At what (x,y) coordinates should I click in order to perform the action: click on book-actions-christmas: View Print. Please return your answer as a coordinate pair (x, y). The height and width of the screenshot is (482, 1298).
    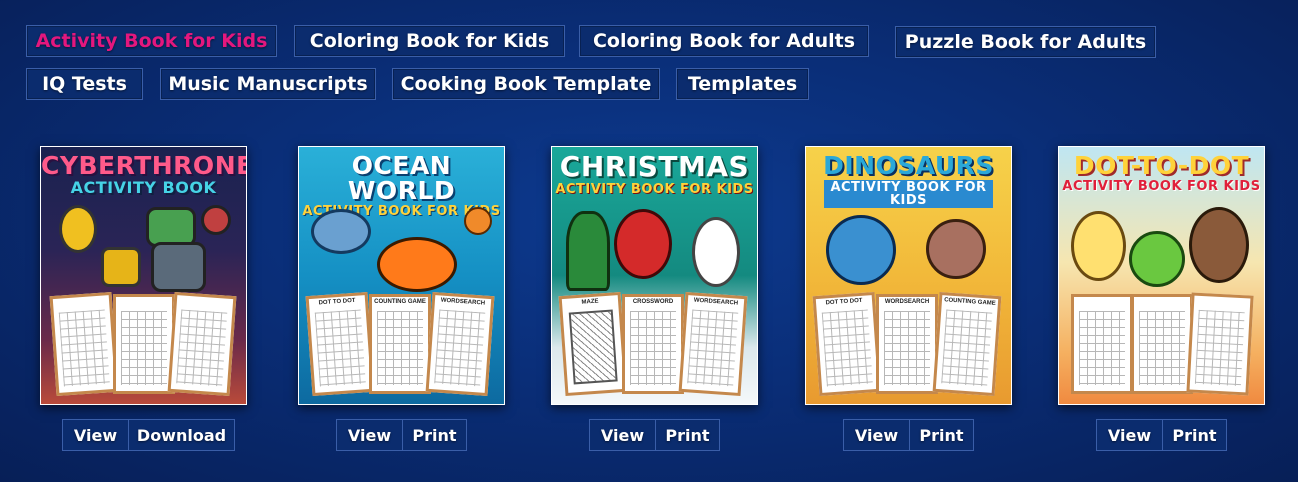
    Looking at the image, I should click on (654, 435).